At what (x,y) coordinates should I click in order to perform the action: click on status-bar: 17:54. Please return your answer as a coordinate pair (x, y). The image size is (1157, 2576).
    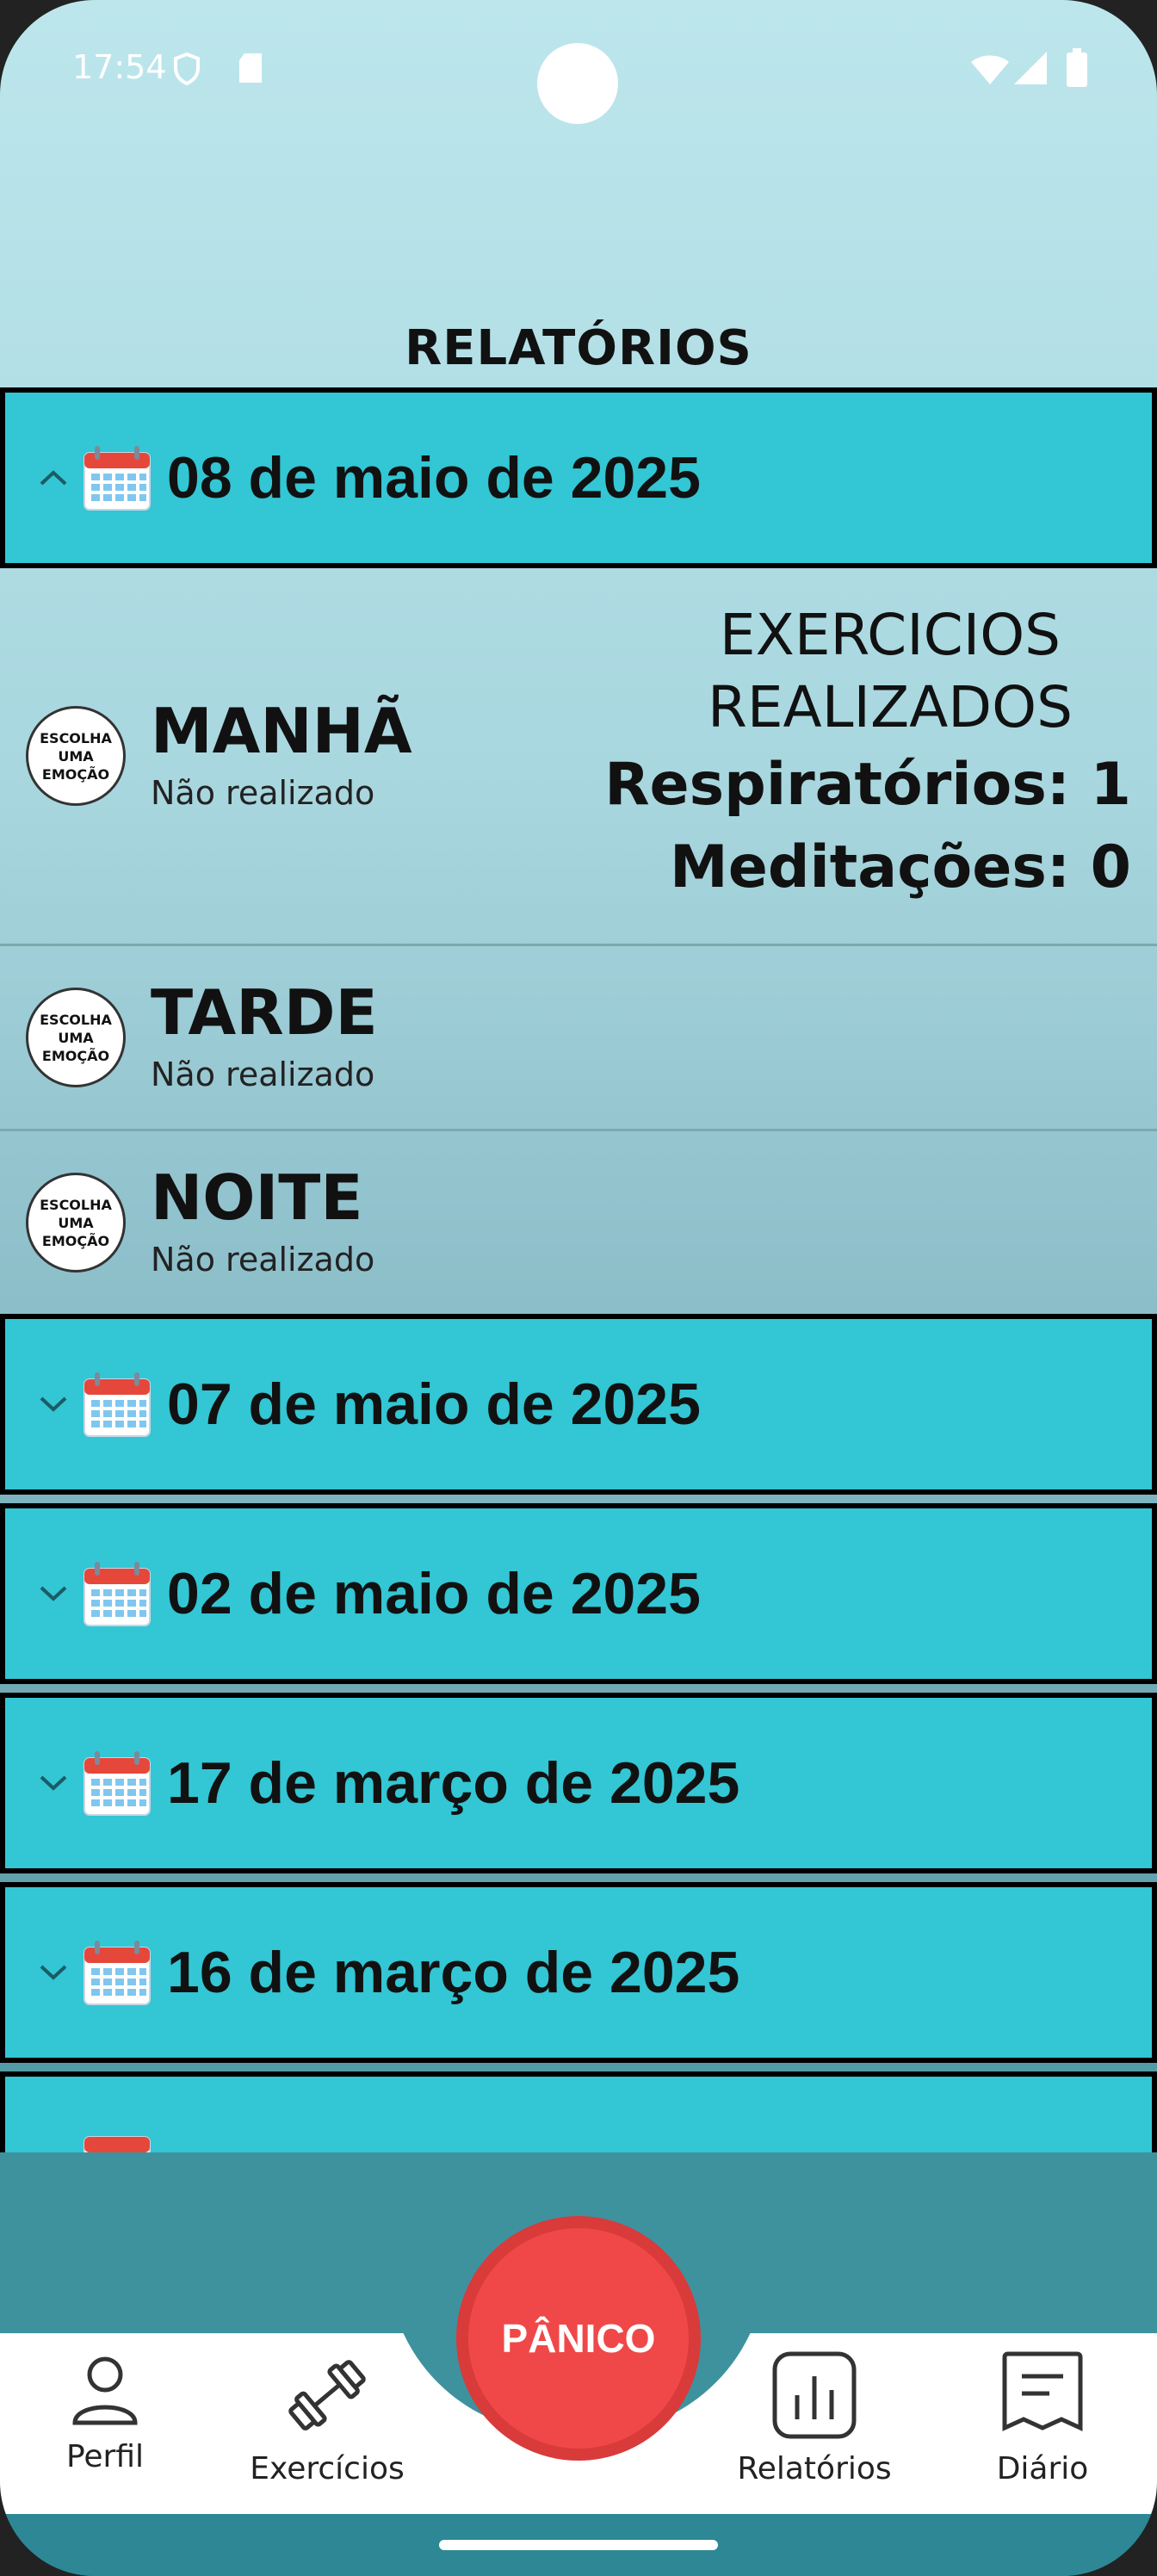
    Looking at the image, I should click on (579, 69).